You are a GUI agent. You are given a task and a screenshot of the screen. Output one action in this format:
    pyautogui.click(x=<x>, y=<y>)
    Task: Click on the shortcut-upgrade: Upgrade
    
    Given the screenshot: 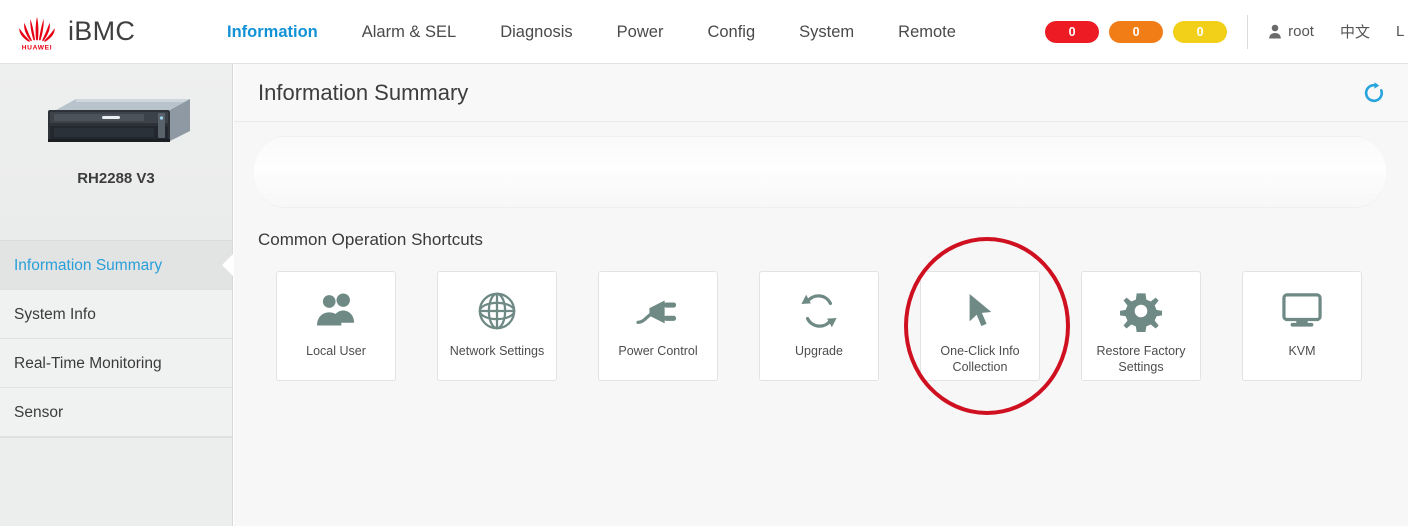 What is the action you would take?
    pyautogui.click(x=819, y=326)
    